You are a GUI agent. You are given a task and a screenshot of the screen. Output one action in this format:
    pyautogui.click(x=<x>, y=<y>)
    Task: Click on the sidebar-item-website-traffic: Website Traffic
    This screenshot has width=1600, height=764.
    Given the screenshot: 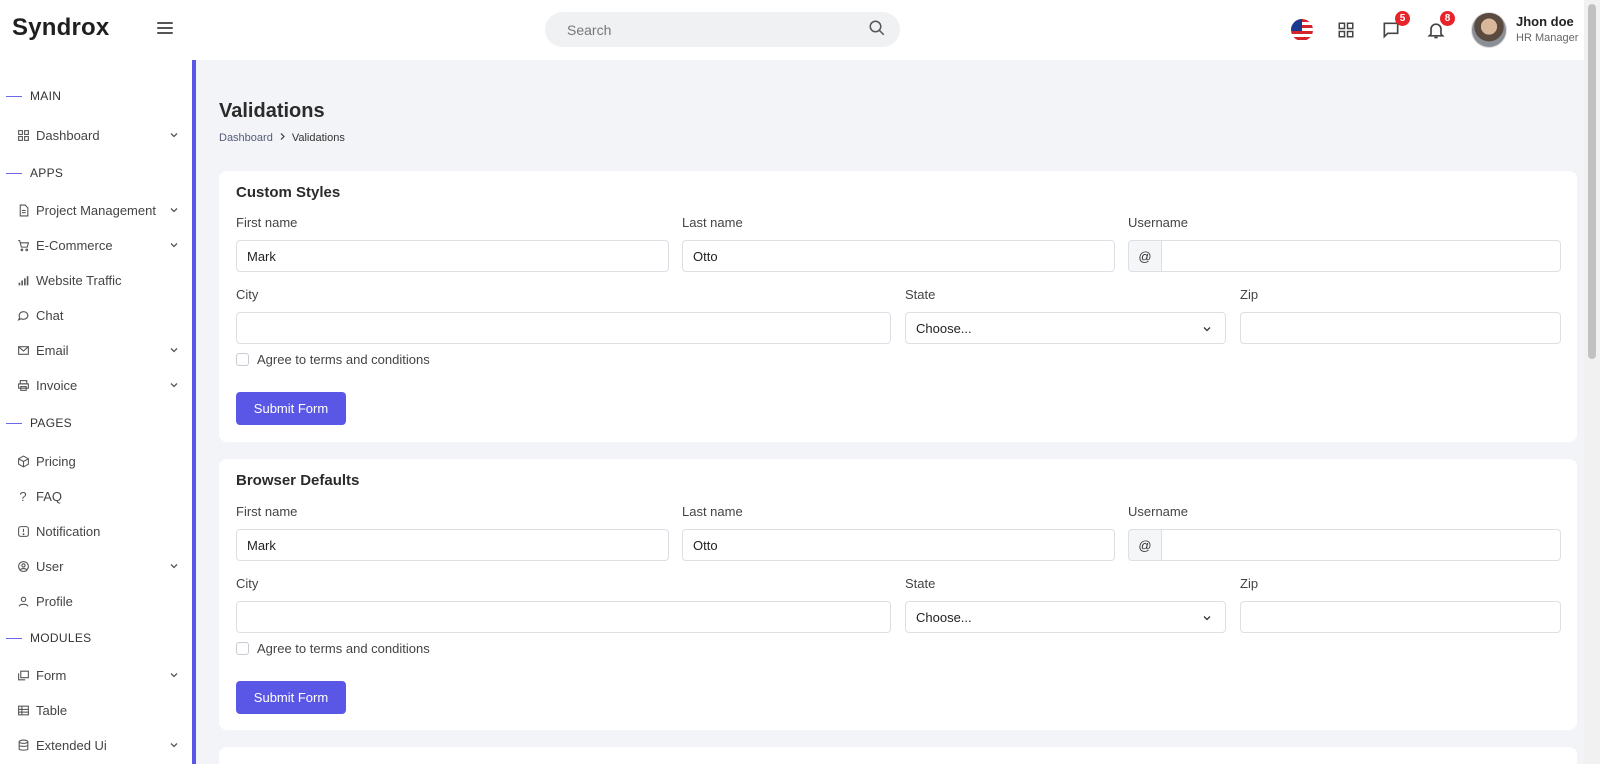 What is the action you would take?
    pyautogui.click(x=100, y=280)
    